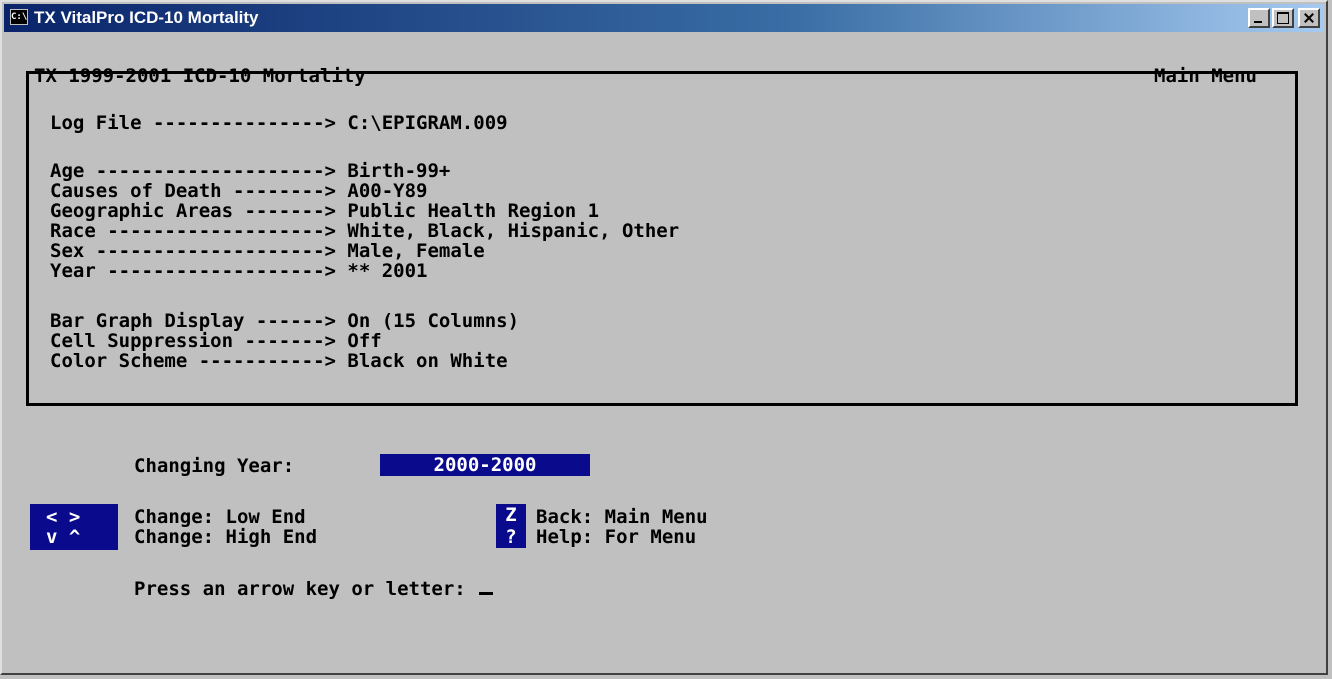 The width and height of the screenshot is (1332, 679). Describe the element at coordinates (513, 231) in the screenshot. I see `setting-value: White, Black, Hispanic, Other` at that location.